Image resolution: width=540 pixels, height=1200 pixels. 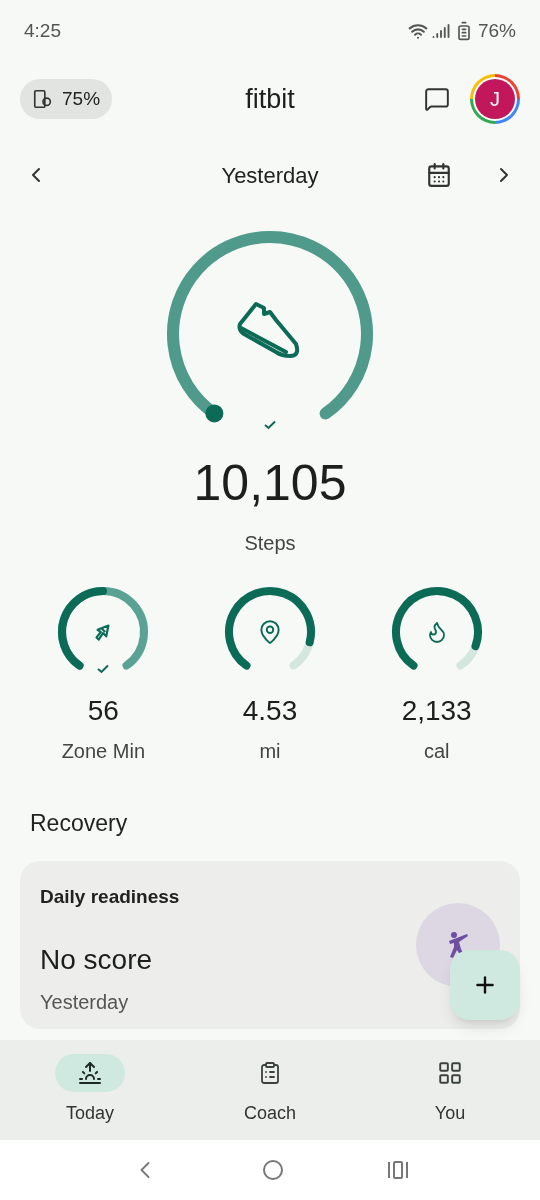 I want to click on messages-button, so click(x=437, y=99).